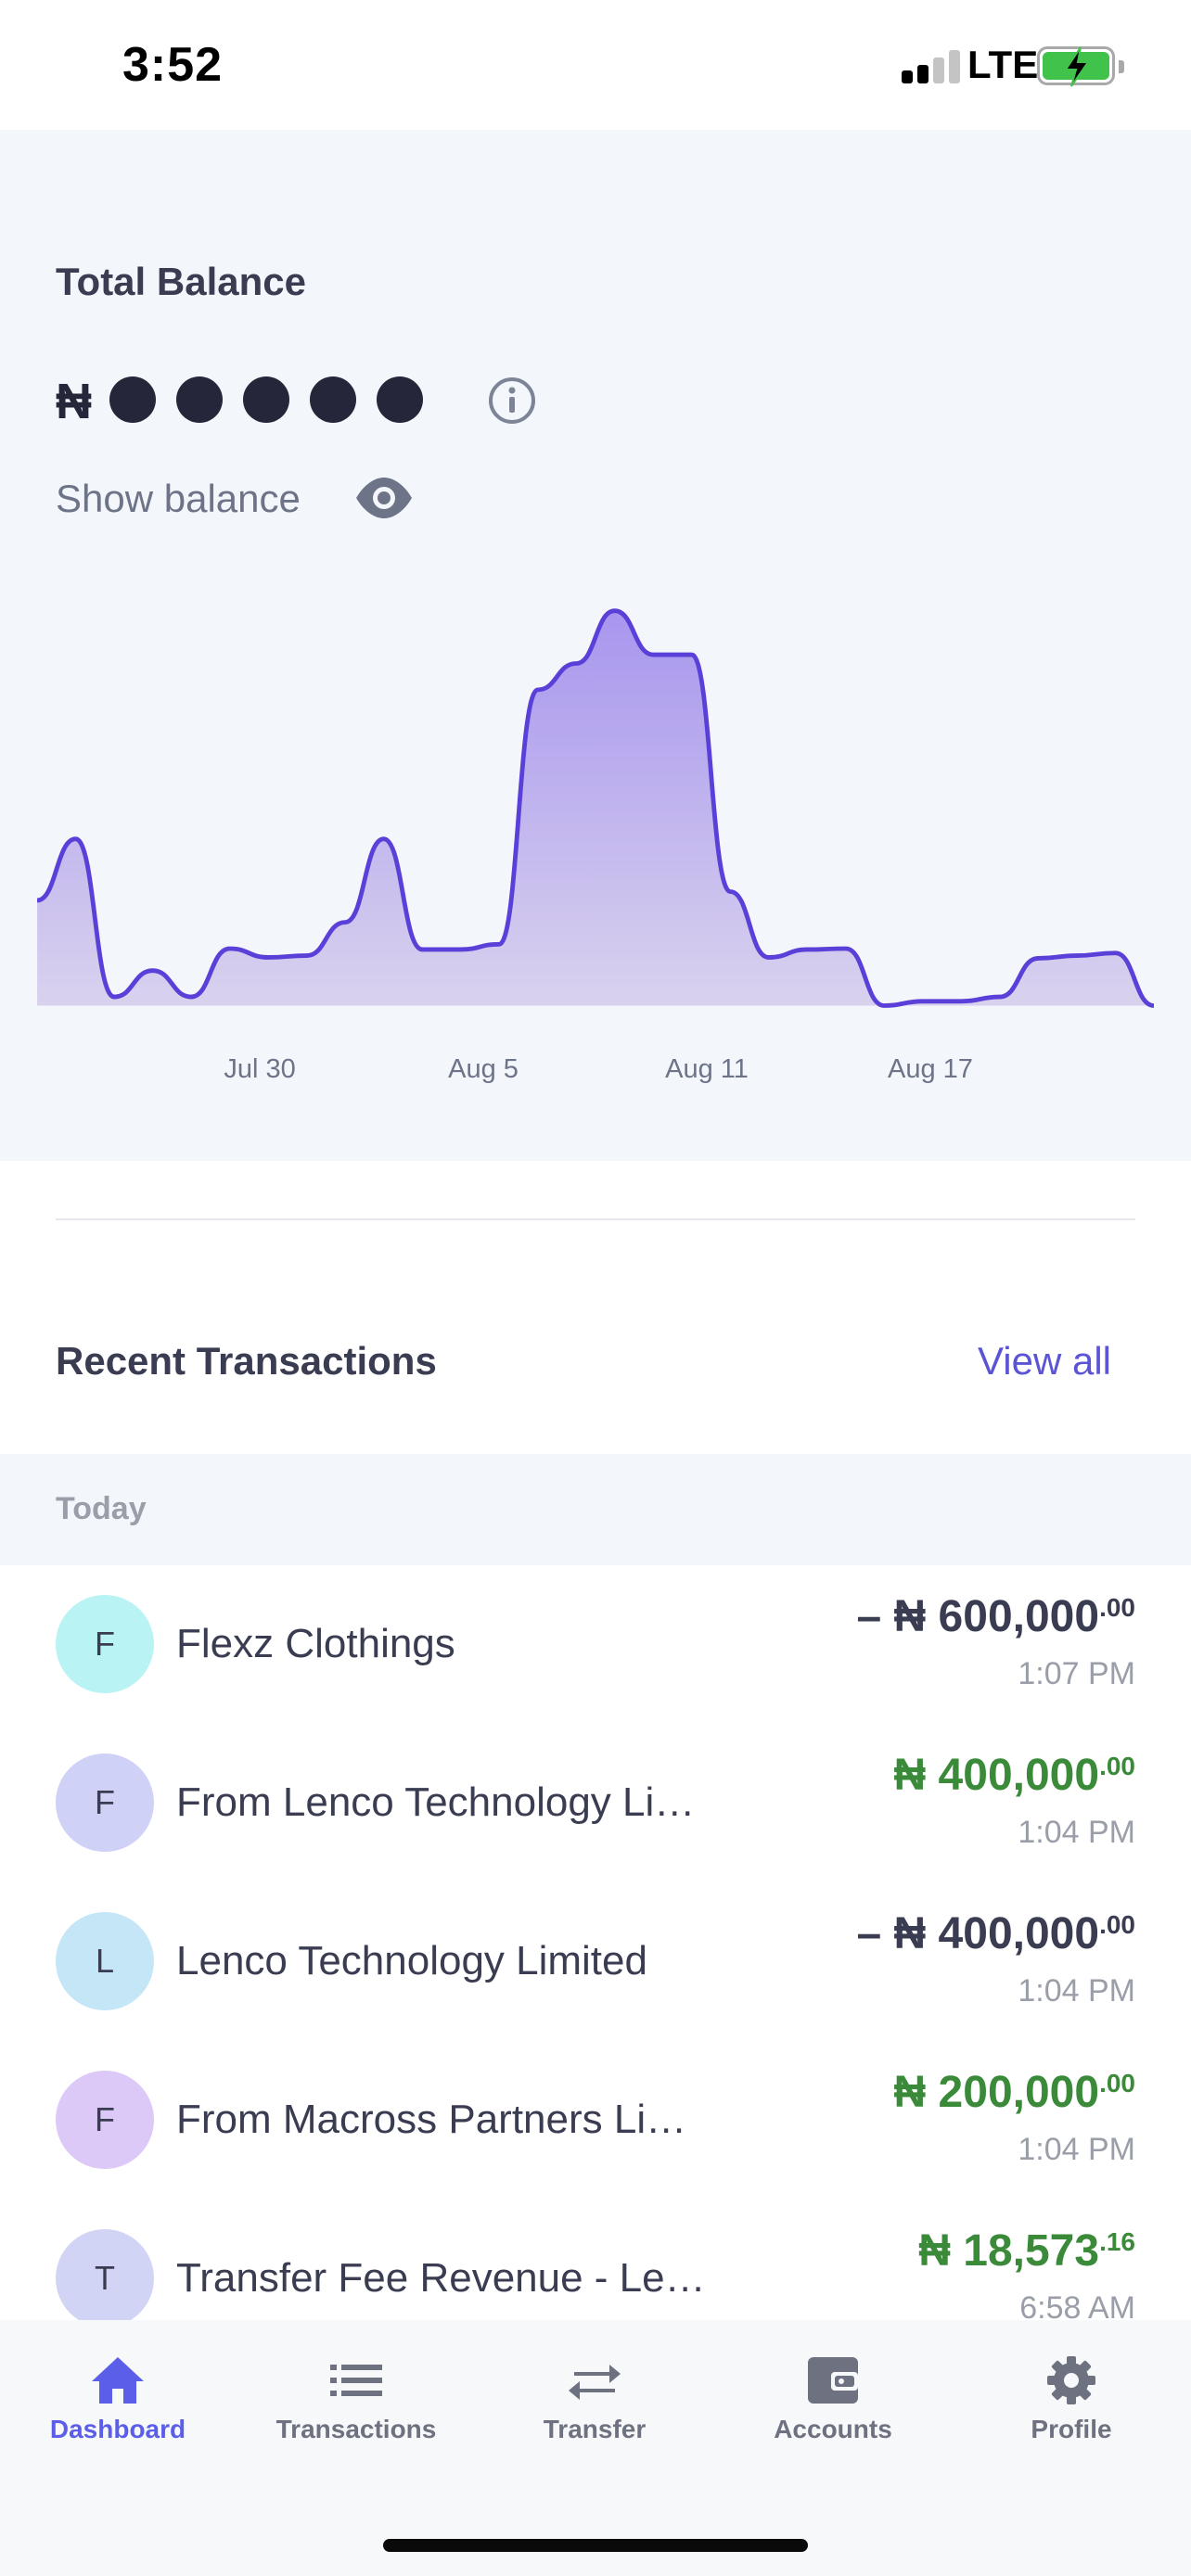  What do you see at coordinates (595, 1510) in the screenshot?
I see `day-group-header: Today` at bounding box center [595, 1510].